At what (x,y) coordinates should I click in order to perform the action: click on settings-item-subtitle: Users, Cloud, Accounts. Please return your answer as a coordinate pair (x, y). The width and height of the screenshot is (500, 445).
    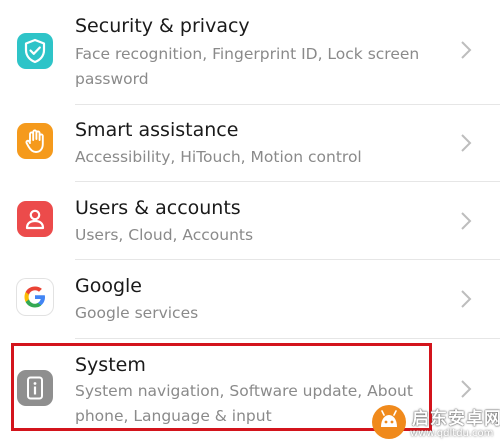
    Looking at the image, I should click on (164, 235).